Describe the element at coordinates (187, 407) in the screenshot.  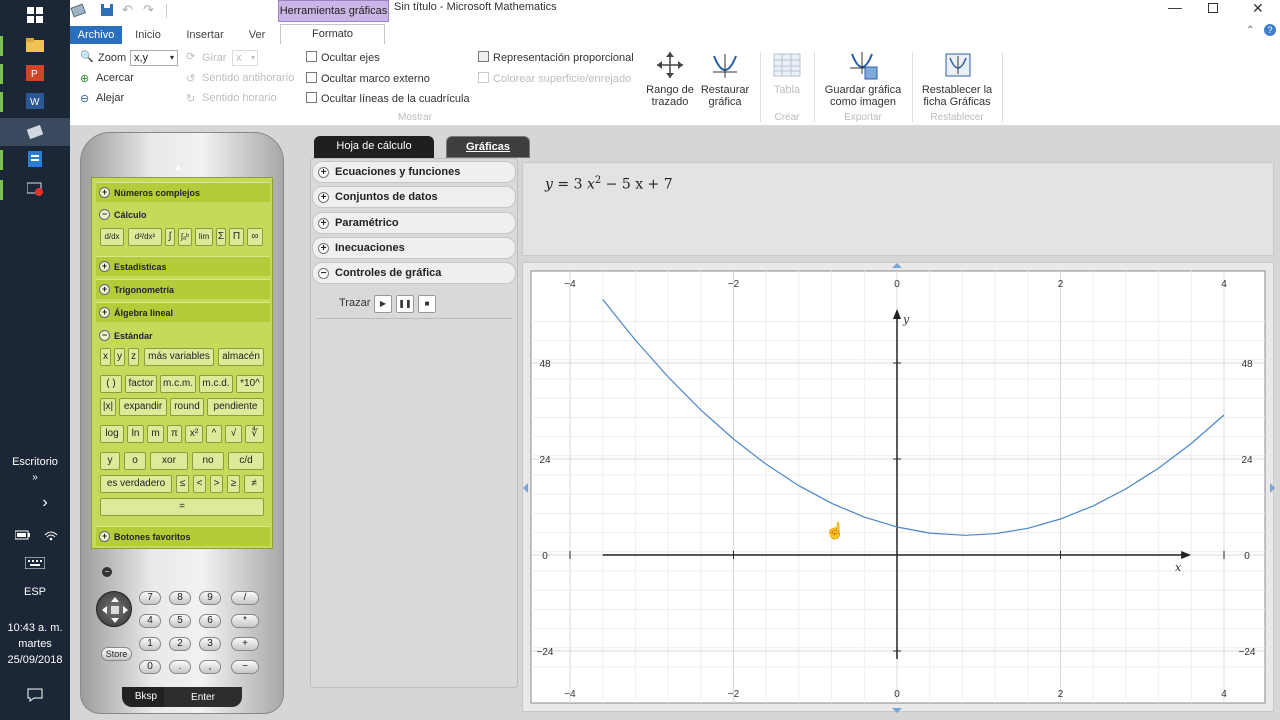
I see `key-round: round` at that location.